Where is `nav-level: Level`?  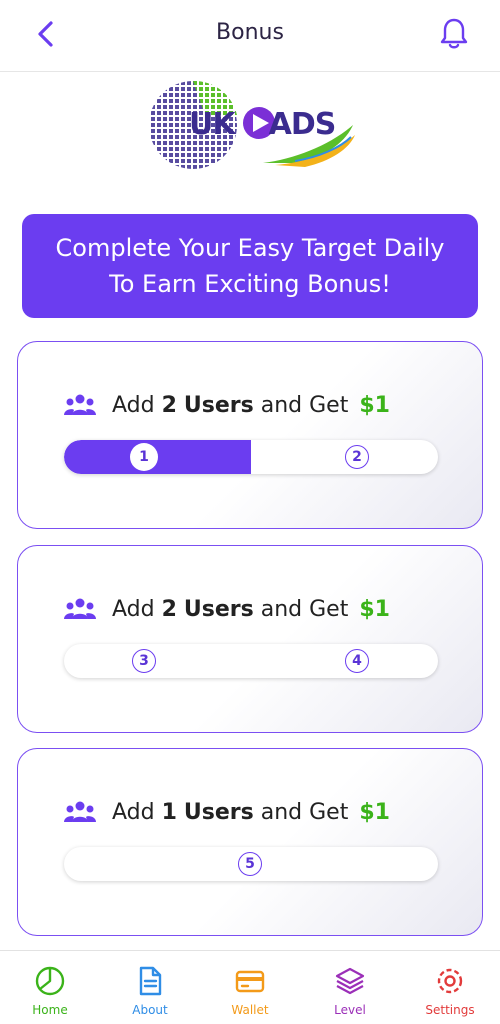
nav-level: Level is located at coordinates (350, 987).